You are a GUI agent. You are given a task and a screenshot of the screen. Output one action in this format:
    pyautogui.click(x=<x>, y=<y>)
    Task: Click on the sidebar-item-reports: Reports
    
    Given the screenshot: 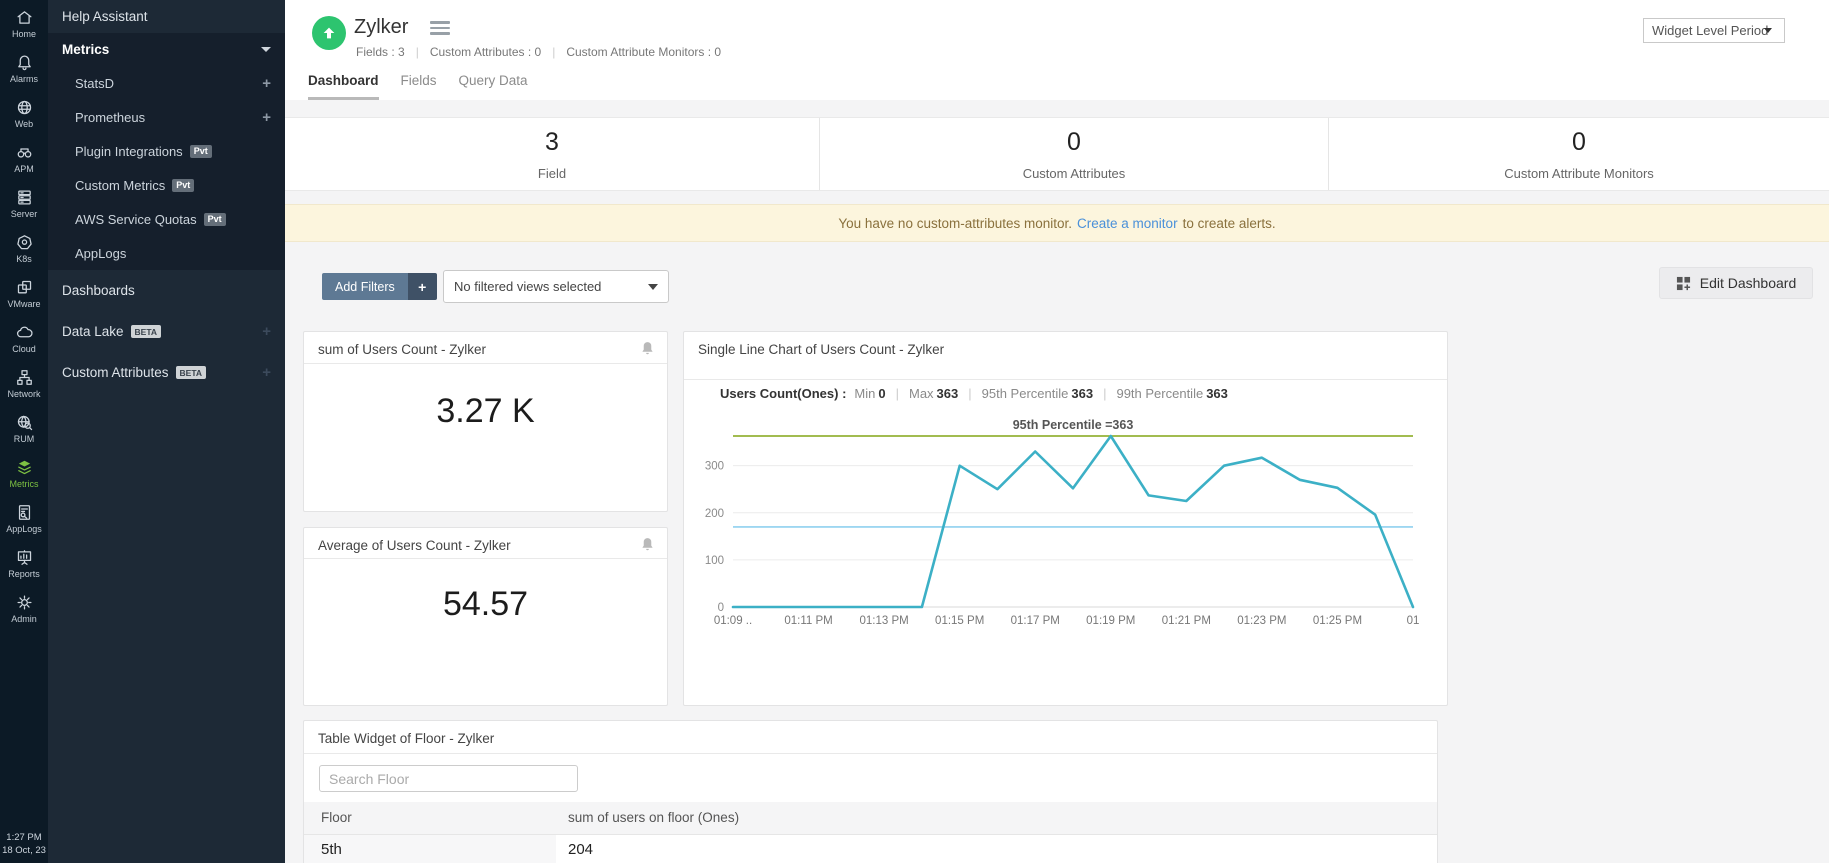 What is the action you would take?
    pyautogui.click(x=24, y=562)
    